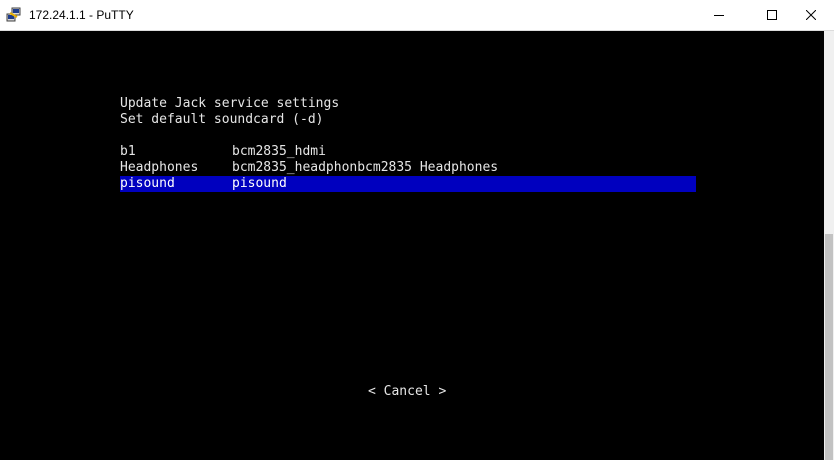  I want to click on scrollbar-thumb, so click(829, 347).